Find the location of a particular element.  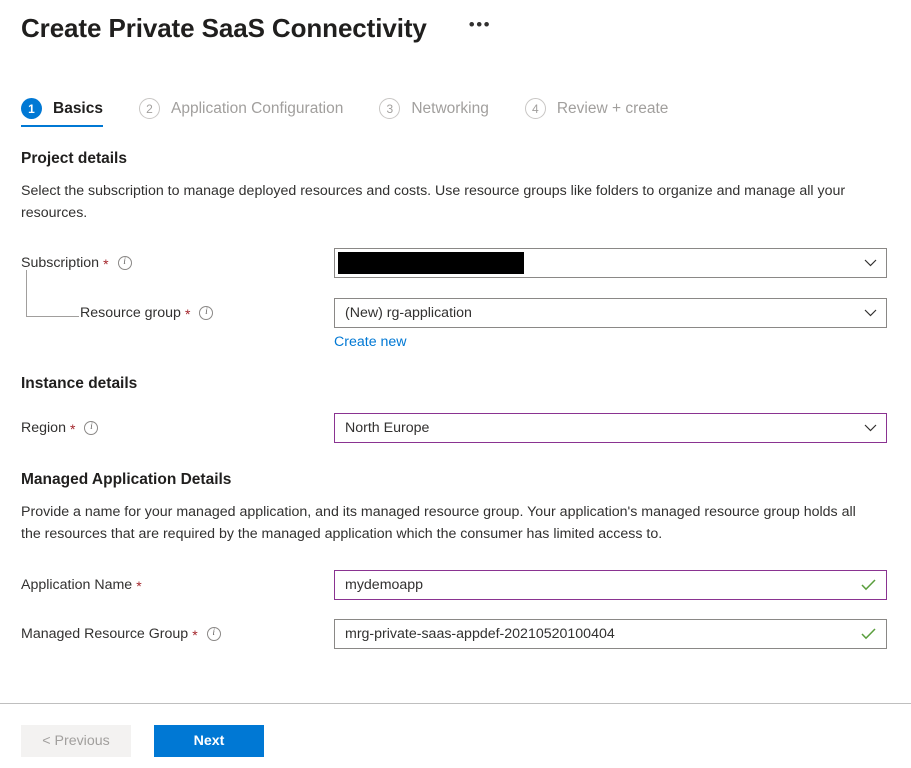

managed-resource-group-control: mrg-private-saas-appdef-20210520100404 is located at coordinates (610, 634).